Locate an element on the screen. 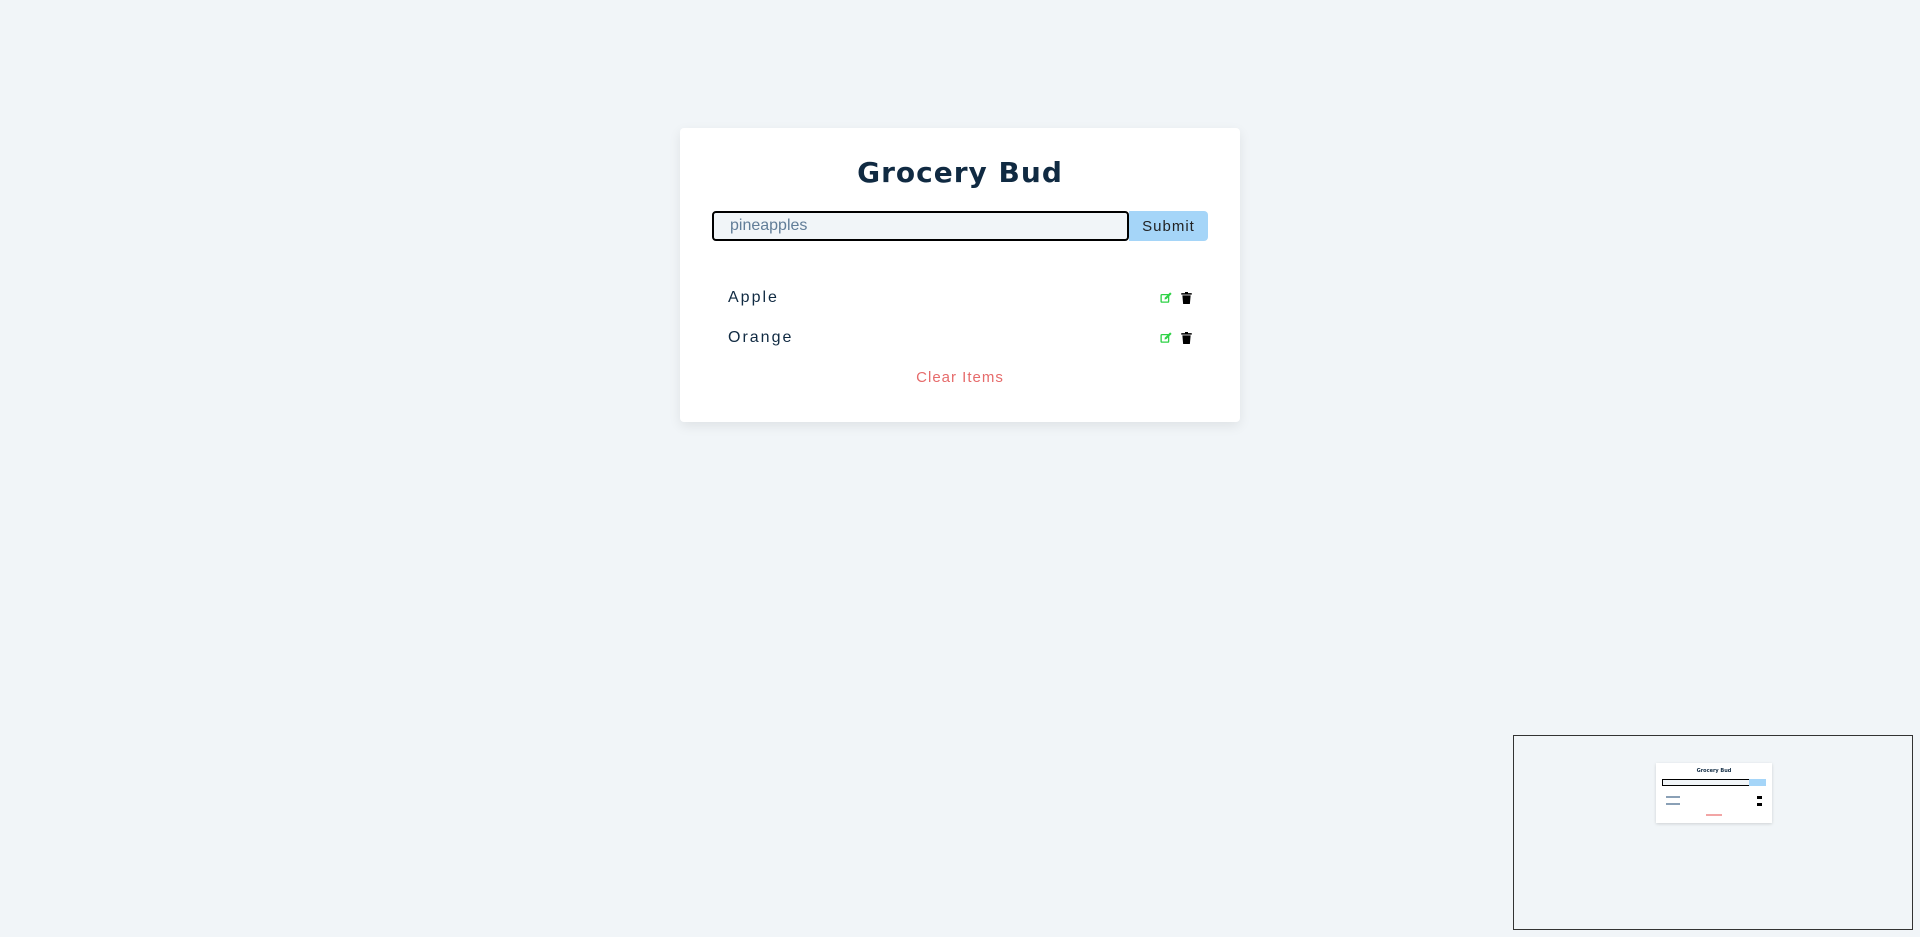 The width and height of the screenshot is (1920, 937). clear-items-button: Clear Items is located at coordinates (960, 377).